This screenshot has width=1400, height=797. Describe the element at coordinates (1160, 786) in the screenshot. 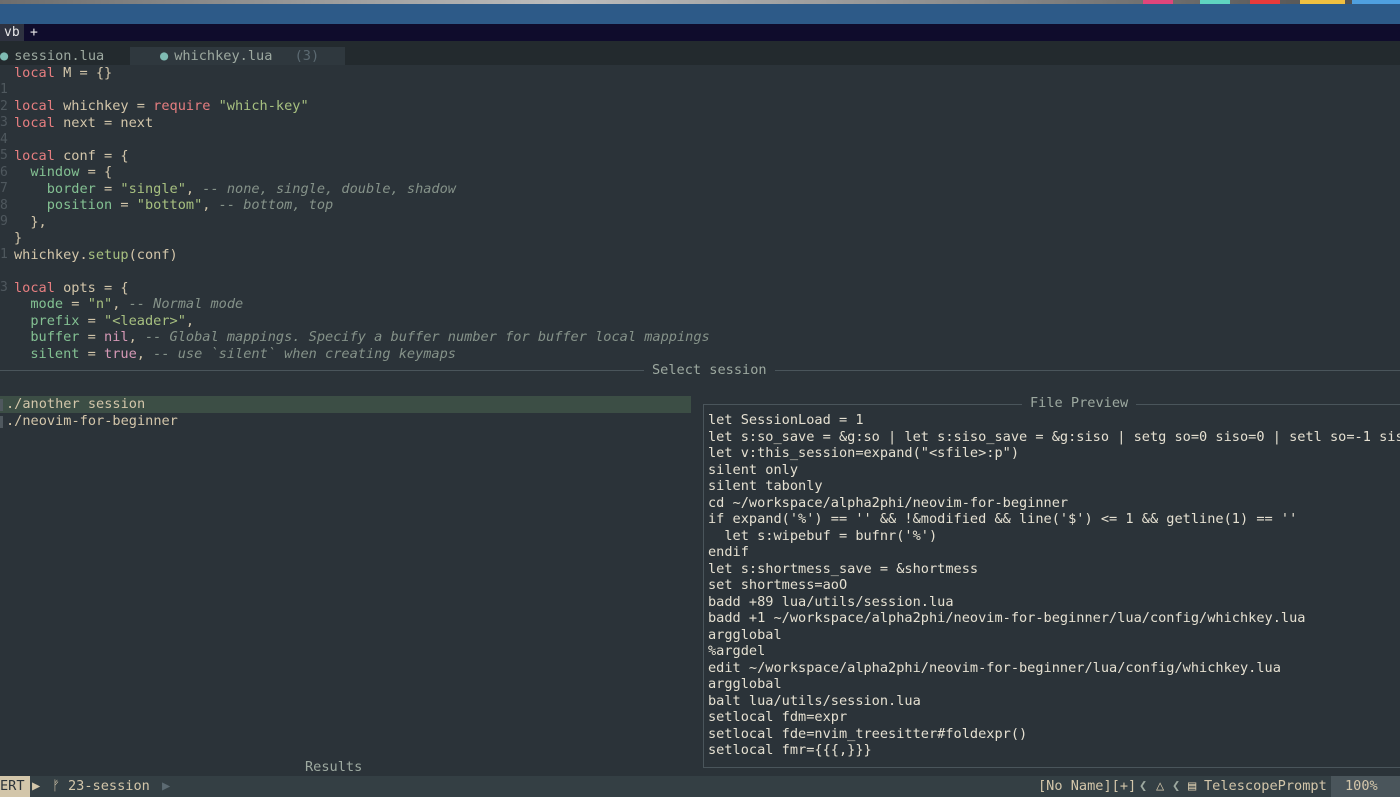

I see `os-linux-icon: △` at that location.